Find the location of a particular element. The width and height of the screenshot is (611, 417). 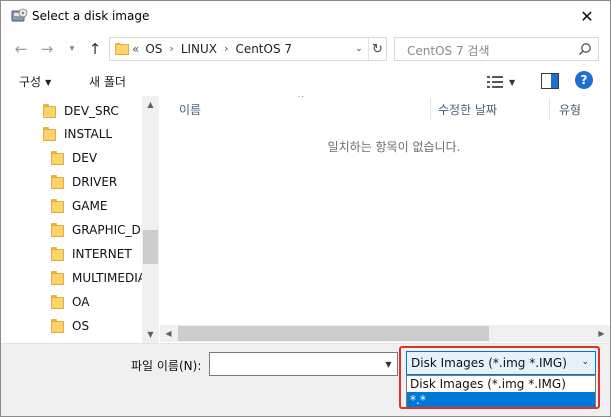

scroll-down-button: ▼ is located at coordinates (150, 334).